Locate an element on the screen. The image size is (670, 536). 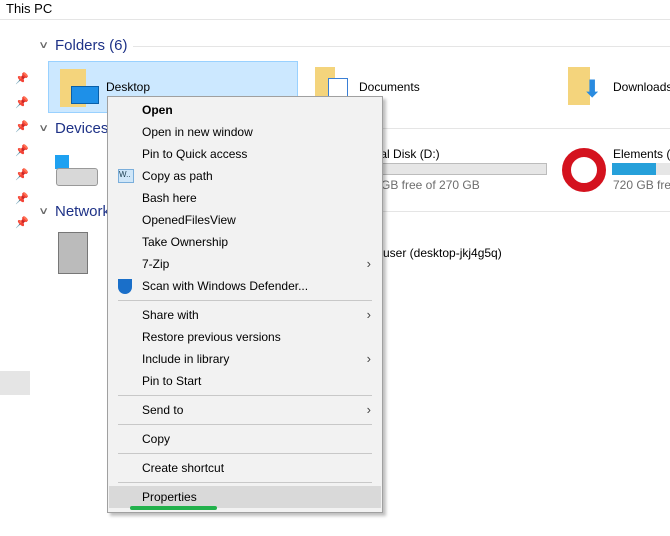
drive-elements-free: 720 GB free is located at coordinates (641, 185).